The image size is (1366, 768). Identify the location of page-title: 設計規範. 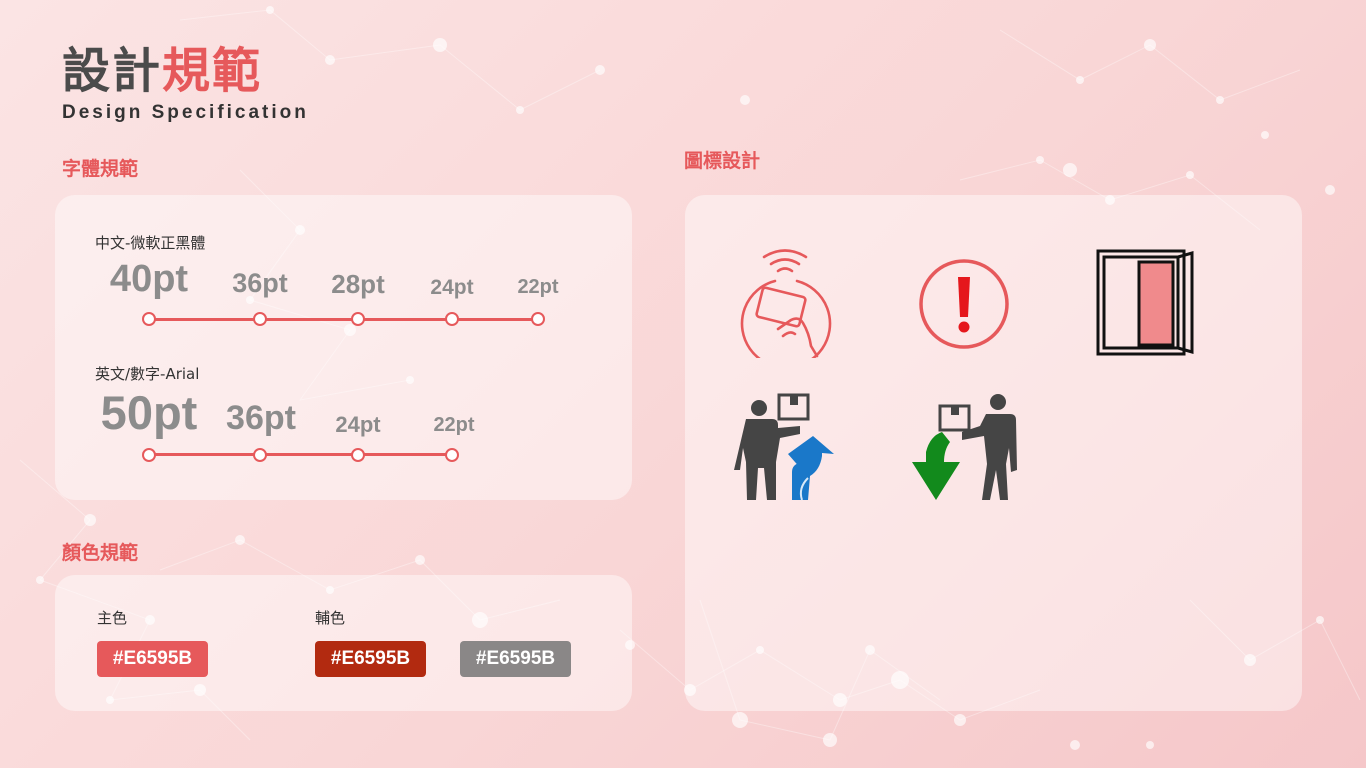
(185, 71).